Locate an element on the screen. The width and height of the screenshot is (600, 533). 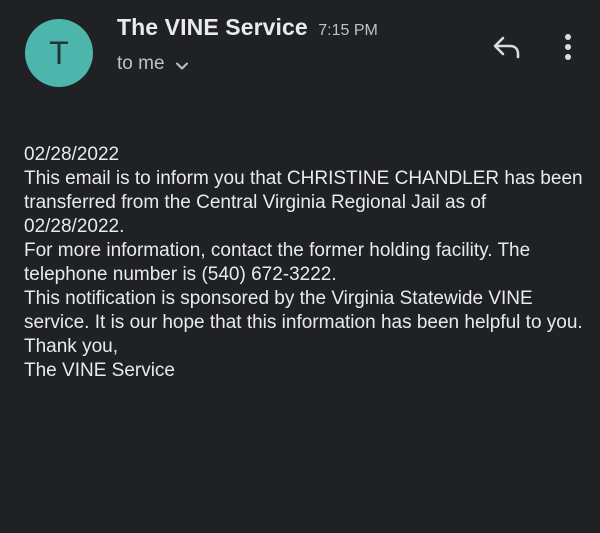
message-signature: The VINE Service is located at coordinates (99, 370).